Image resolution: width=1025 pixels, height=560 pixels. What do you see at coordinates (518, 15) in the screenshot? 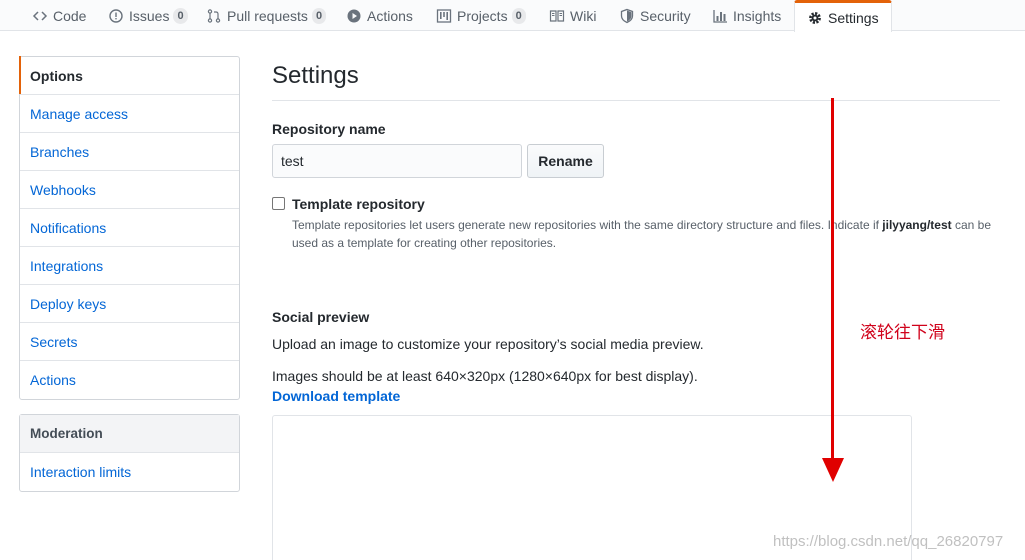
I see `projects-counter: 0` at bounding box center [518, 15].